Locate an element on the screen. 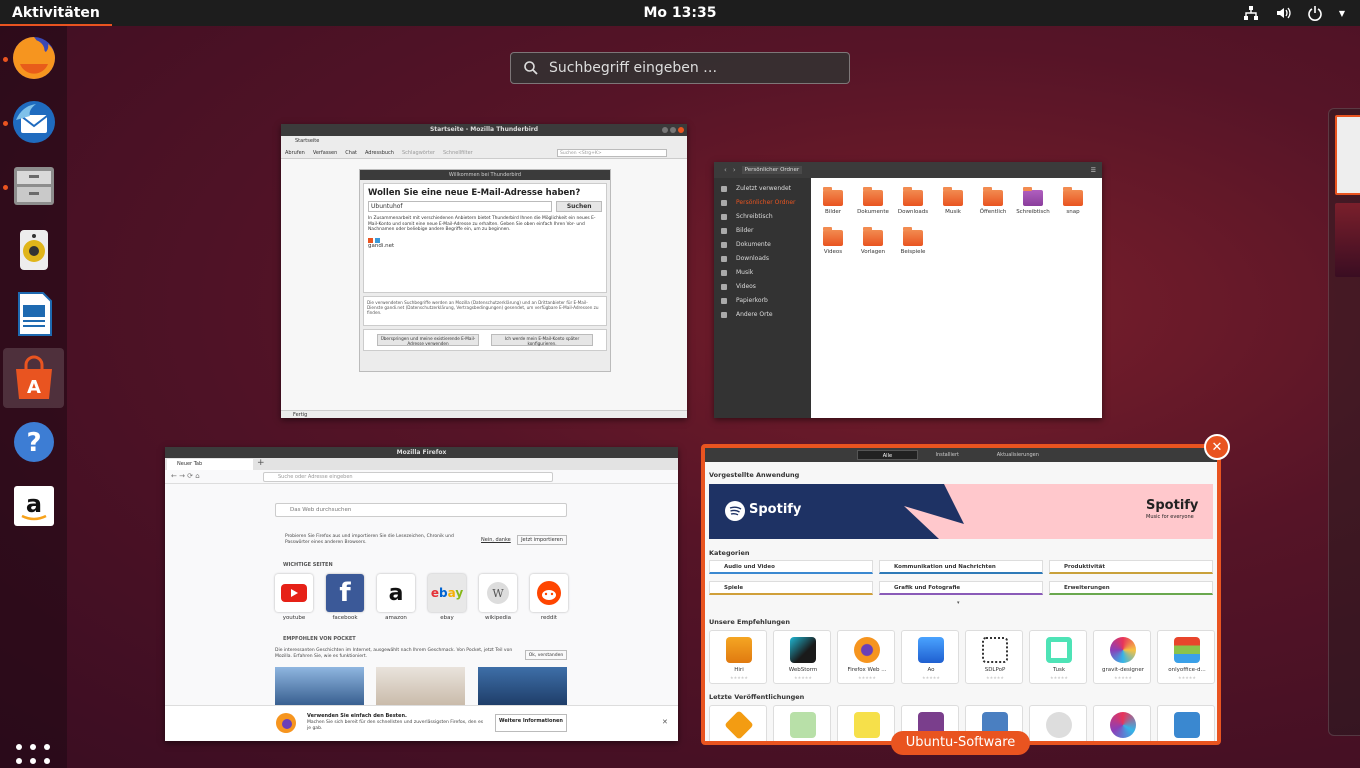  app-card-sdlpop: SDLPoP ★★★★★ is located at coordinates (994, 657).